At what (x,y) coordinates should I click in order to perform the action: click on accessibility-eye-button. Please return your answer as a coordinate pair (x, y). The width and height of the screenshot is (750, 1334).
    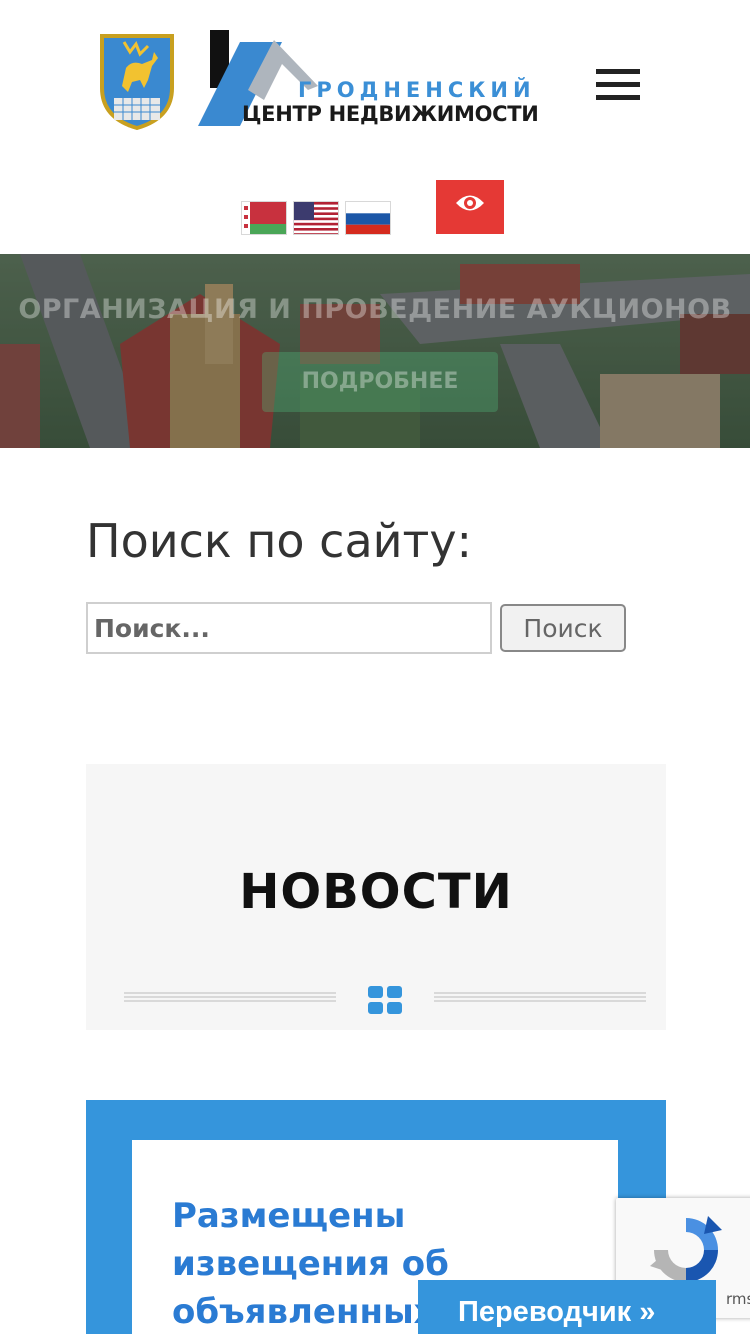
    Looking at the image, I should click on (470, 207).